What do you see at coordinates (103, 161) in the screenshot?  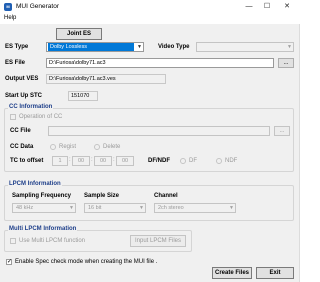 I see `tc-seconds-input: 00` at bounding box center [103, 161].